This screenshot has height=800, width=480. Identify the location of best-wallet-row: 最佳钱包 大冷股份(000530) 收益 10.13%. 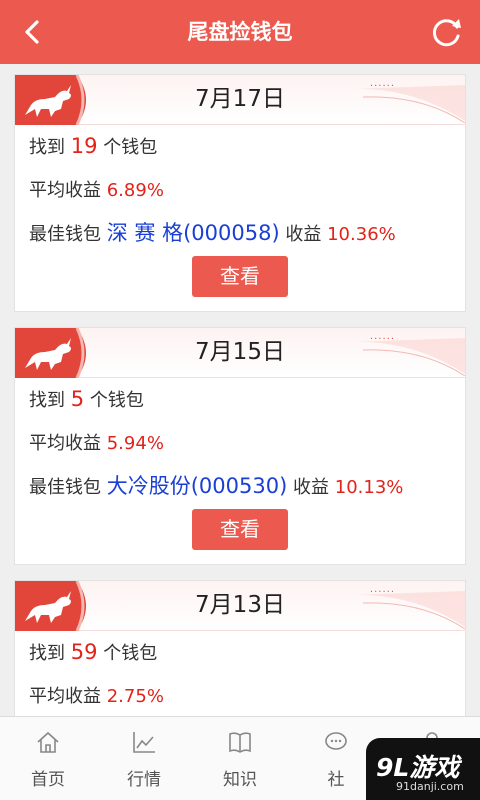
(216, 486).